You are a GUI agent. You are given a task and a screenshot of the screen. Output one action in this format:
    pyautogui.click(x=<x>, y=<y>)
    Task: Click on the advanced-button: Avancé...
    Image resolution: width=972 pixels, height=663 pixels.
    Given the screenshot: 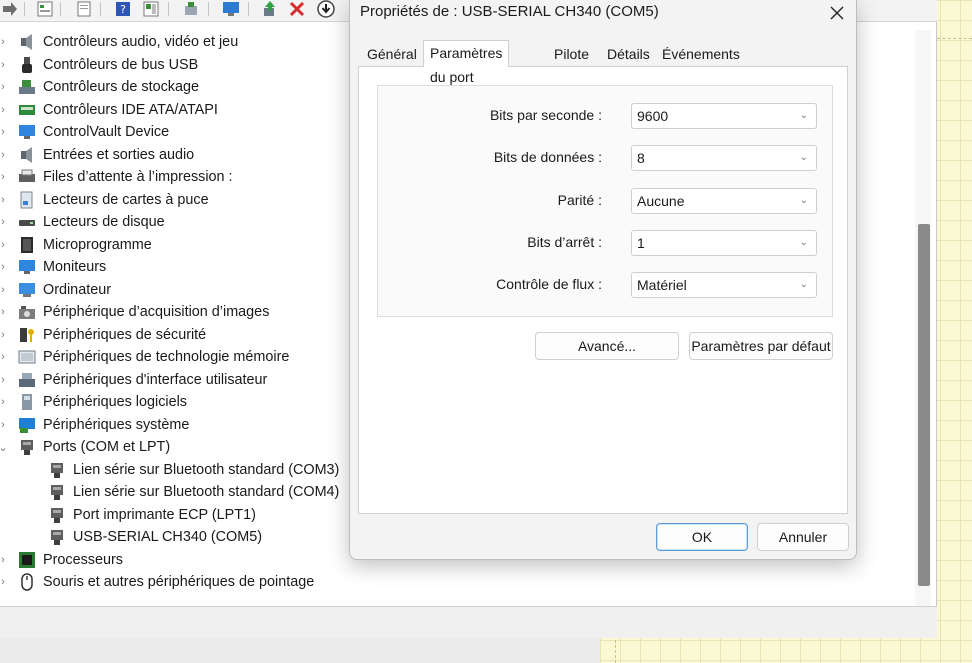 What is the action you would take?
    pyautogui.click(x=607, y=346)
    